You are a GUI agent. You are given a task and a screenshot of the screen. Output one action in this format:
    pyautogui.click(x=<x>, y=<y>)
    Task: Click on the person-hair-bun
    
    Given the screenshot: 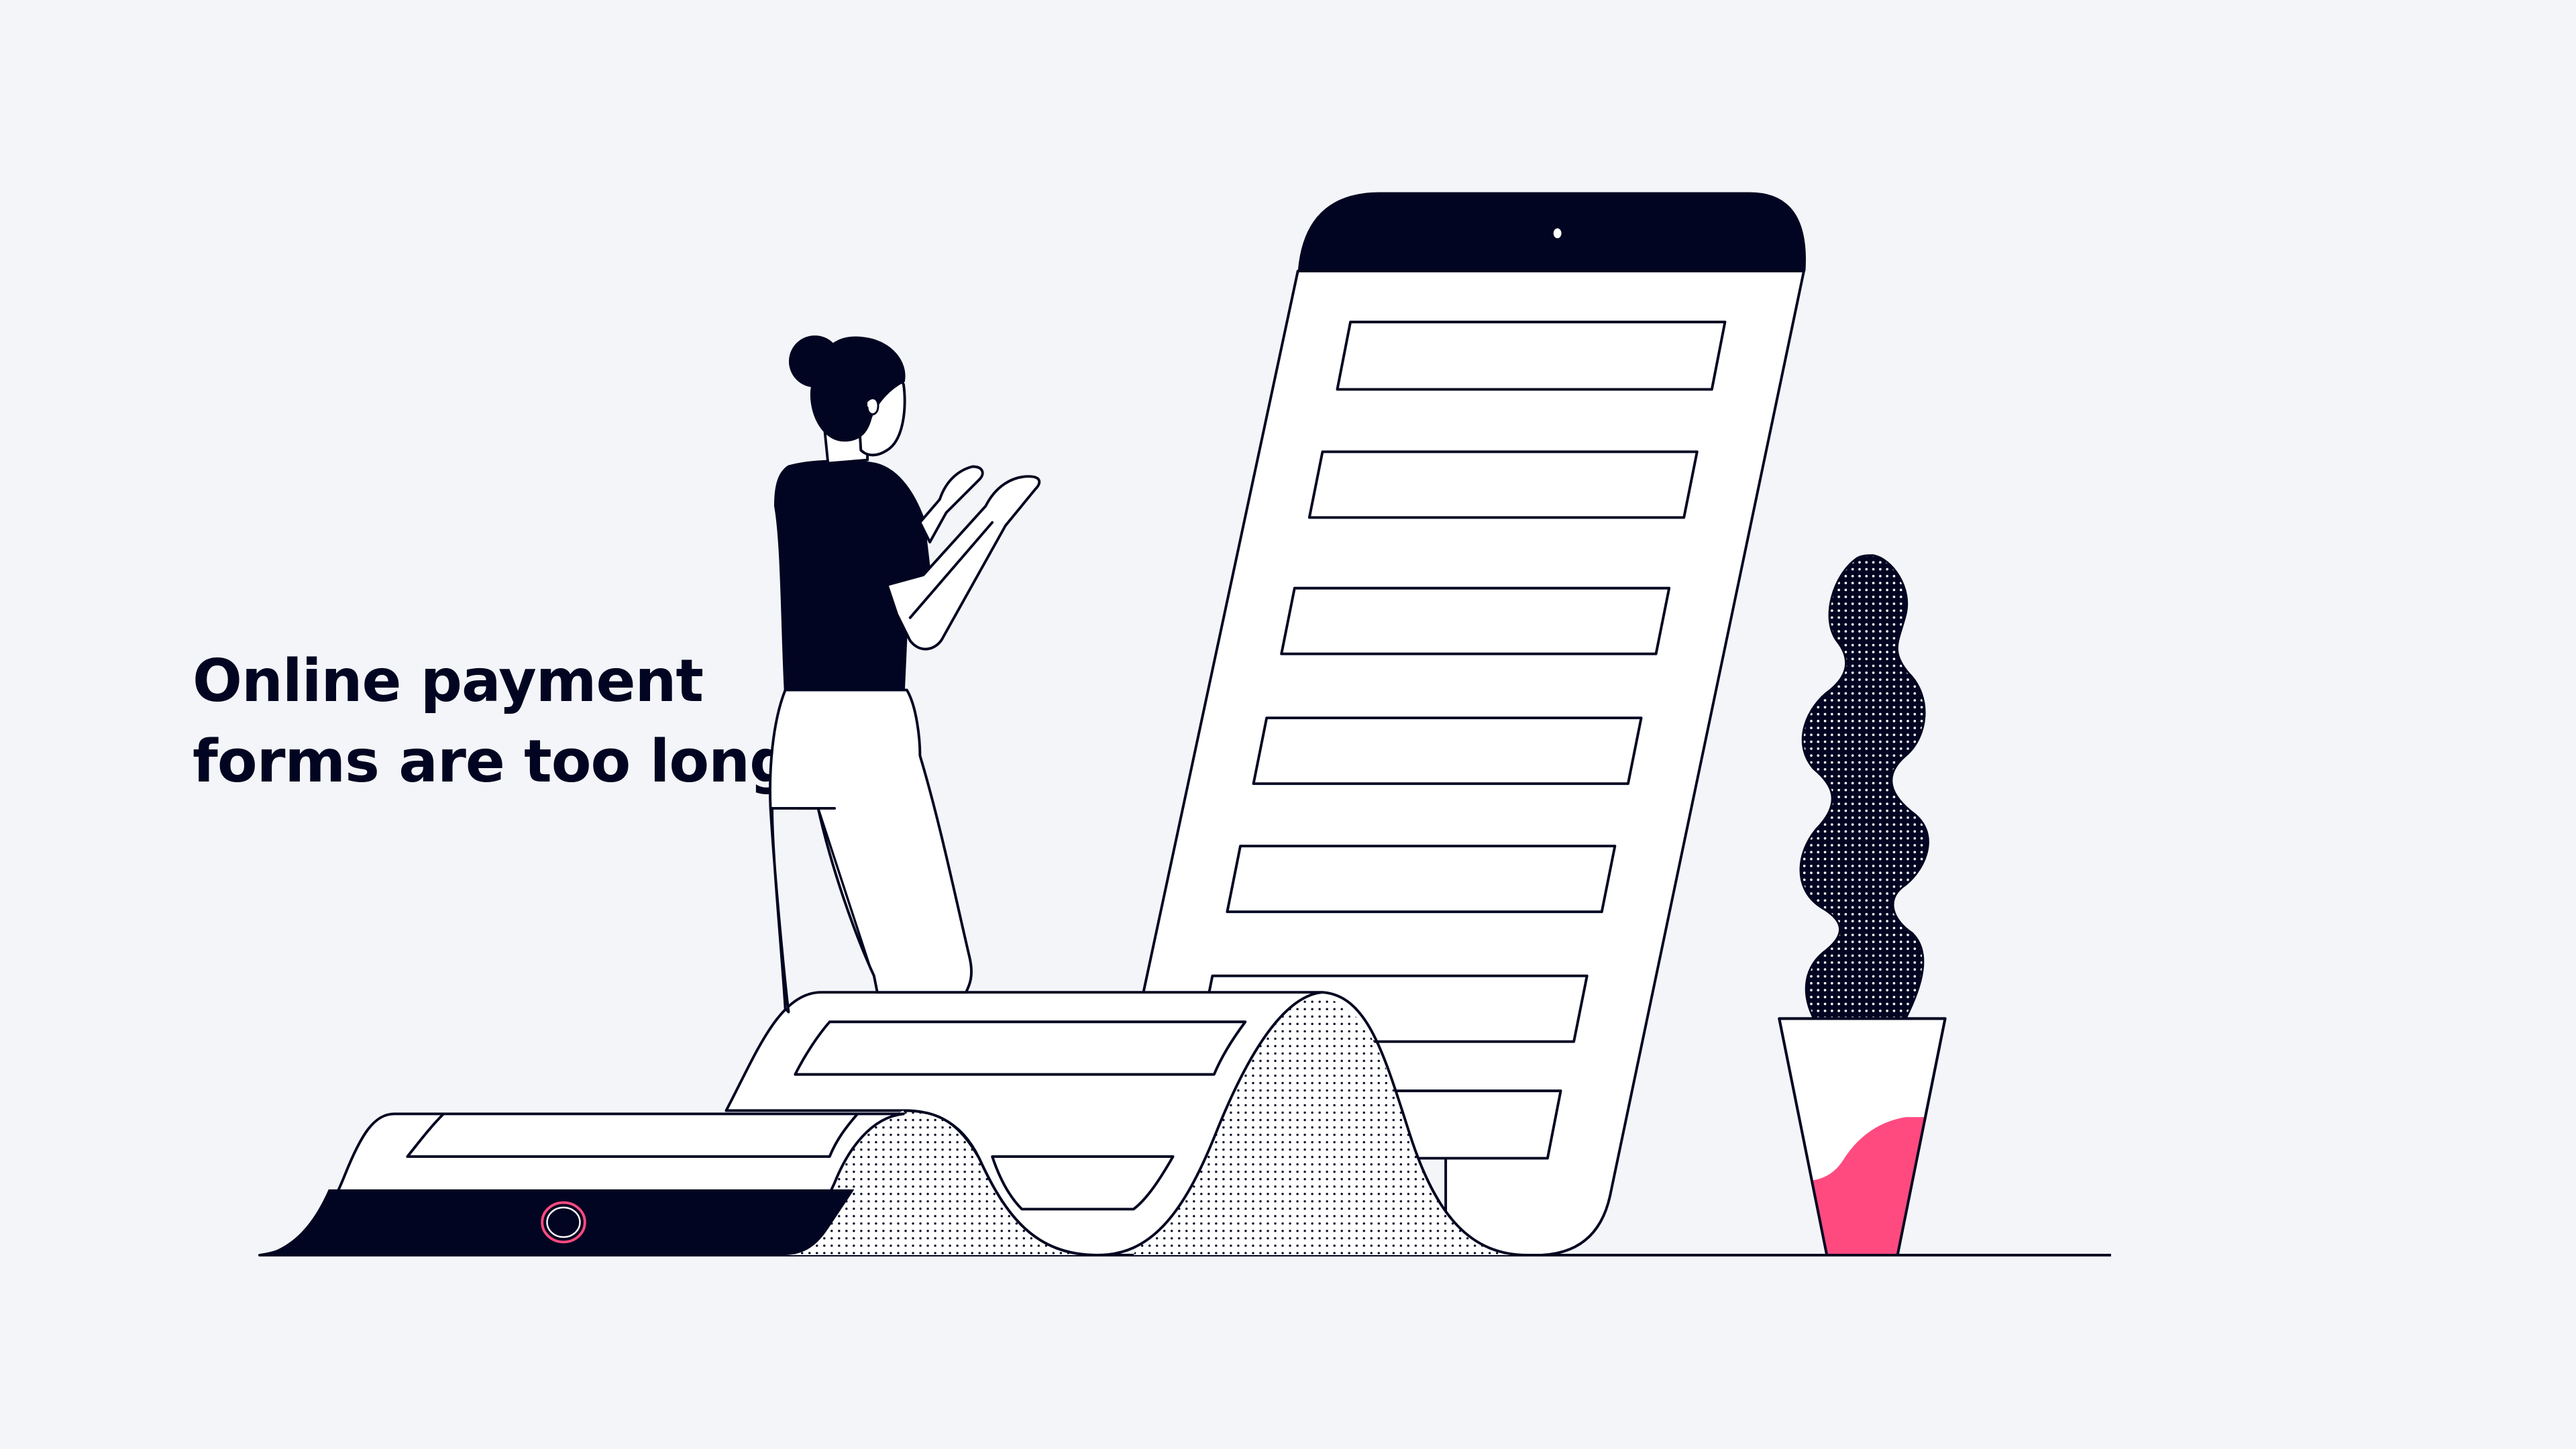 What is the action you would take?
    pyautogui.click(x=815, y=361)
    